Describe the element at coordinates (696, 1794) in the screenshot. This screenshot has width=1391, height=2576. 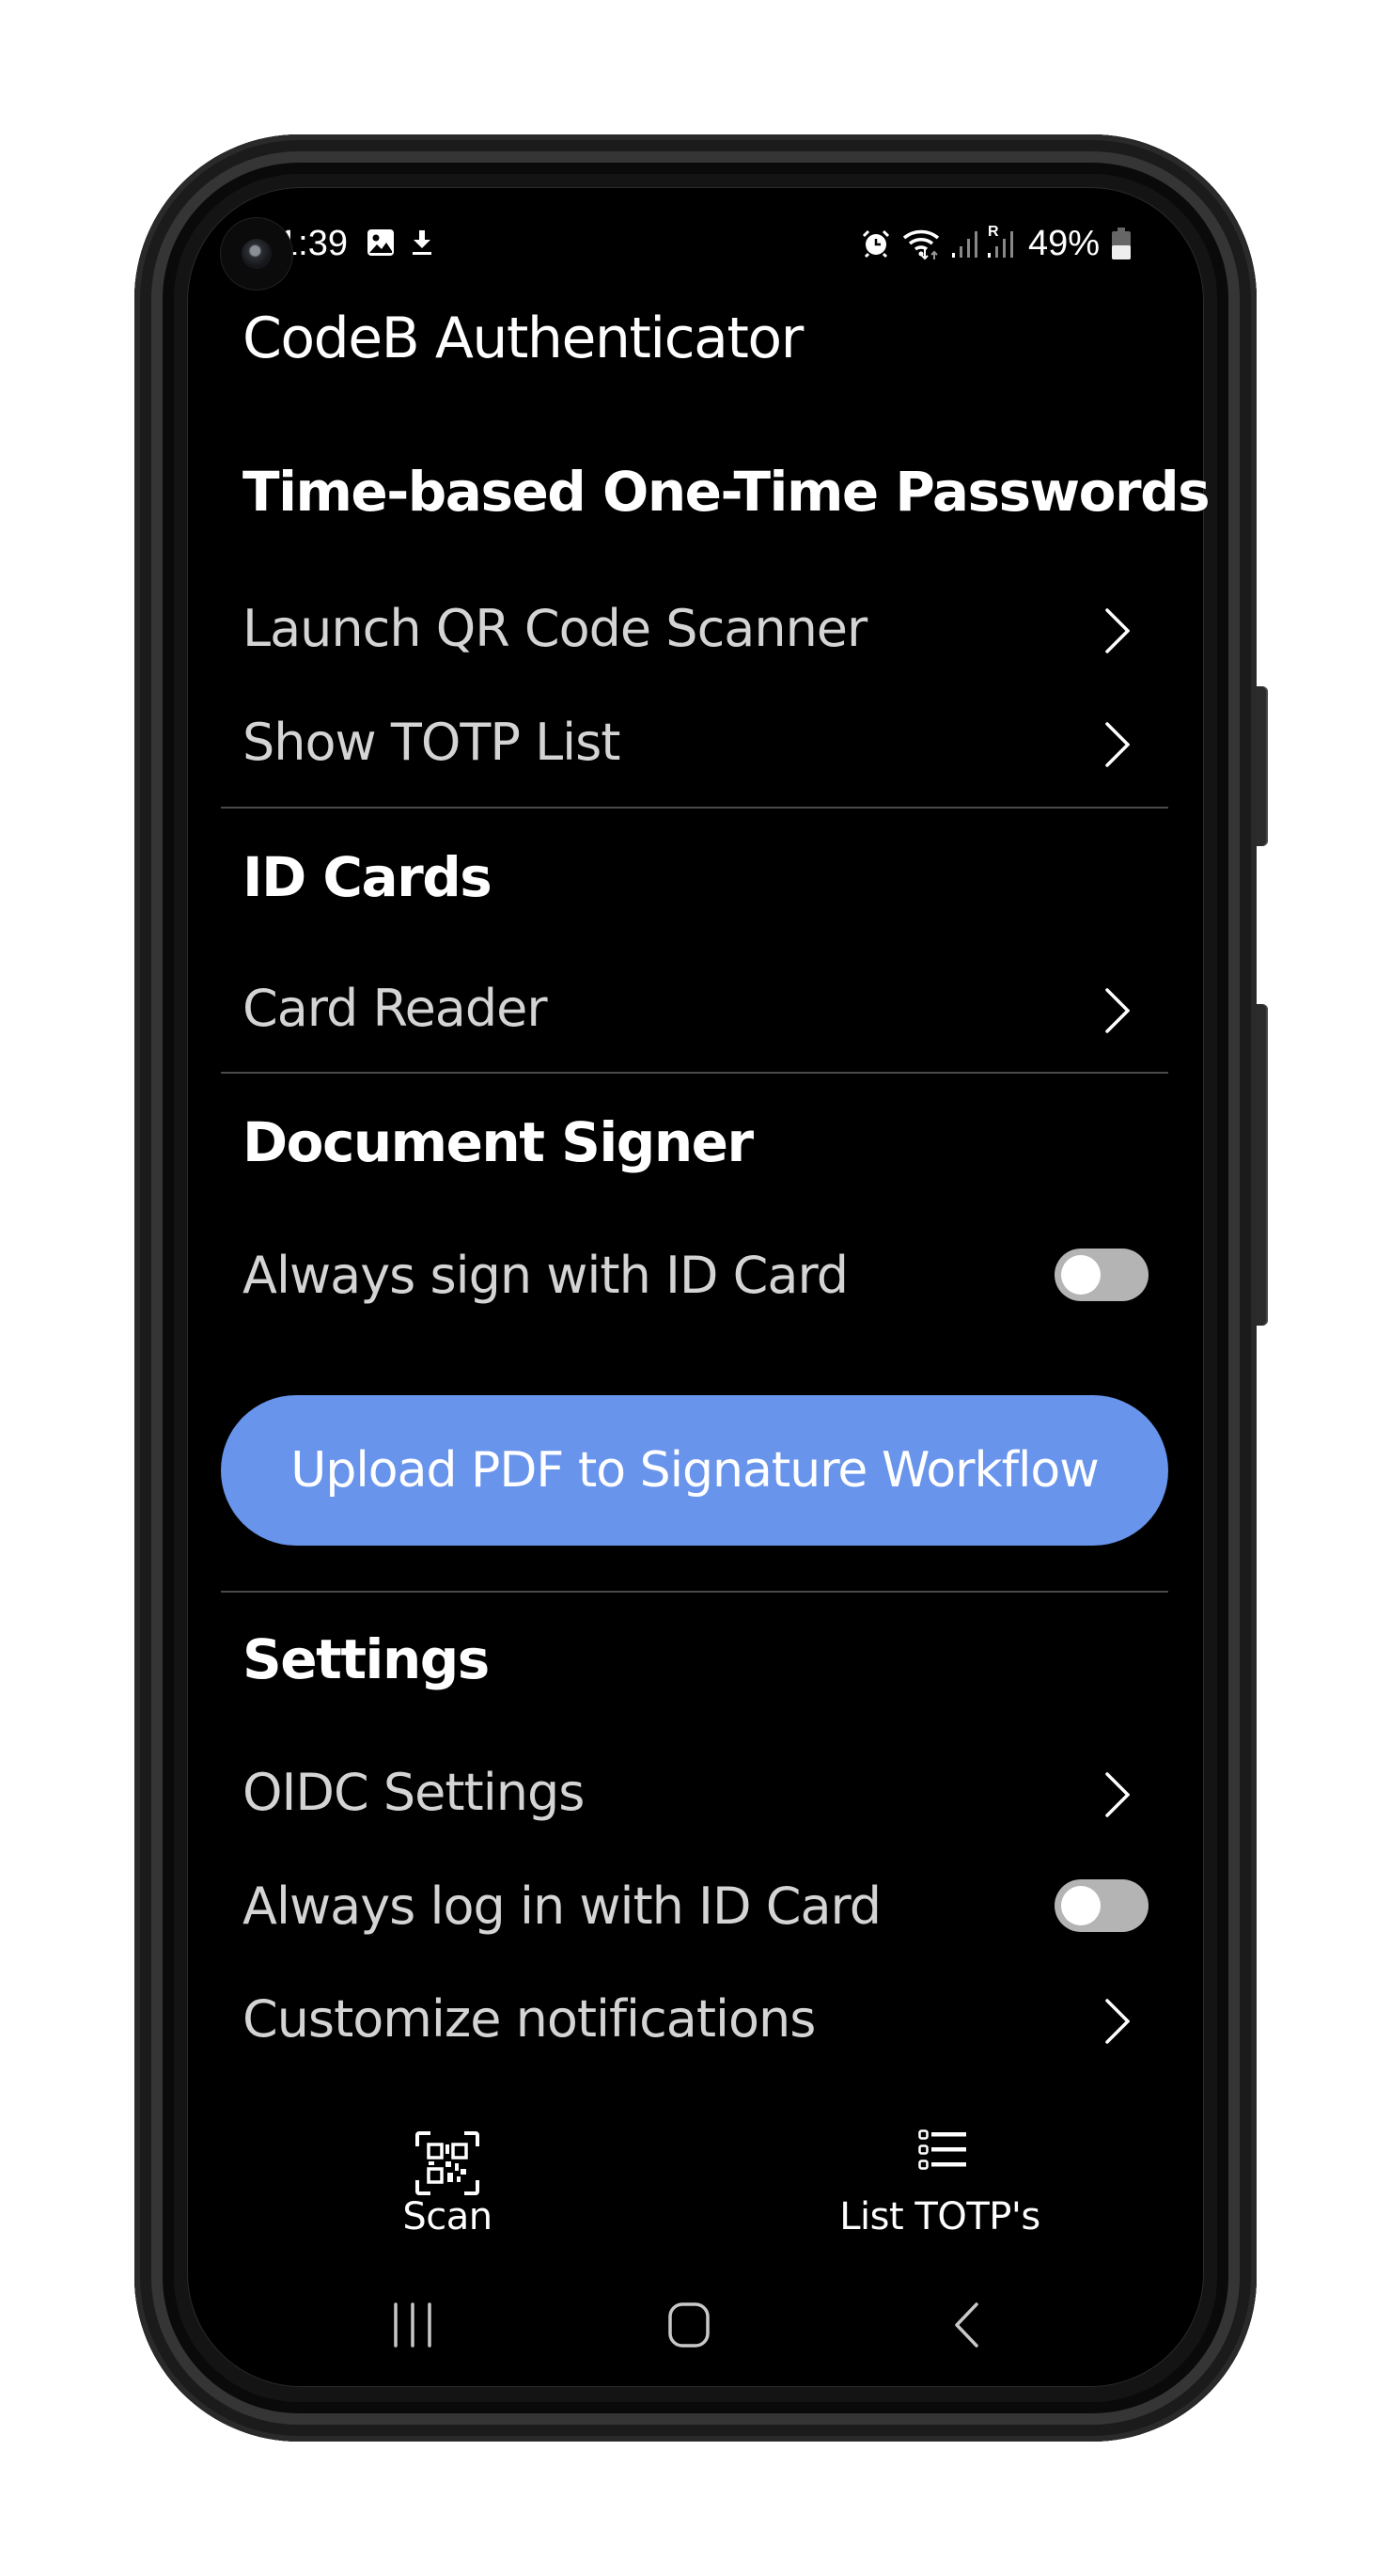
I see `list-item-oidc-settings: OIDC Settings` at that location.